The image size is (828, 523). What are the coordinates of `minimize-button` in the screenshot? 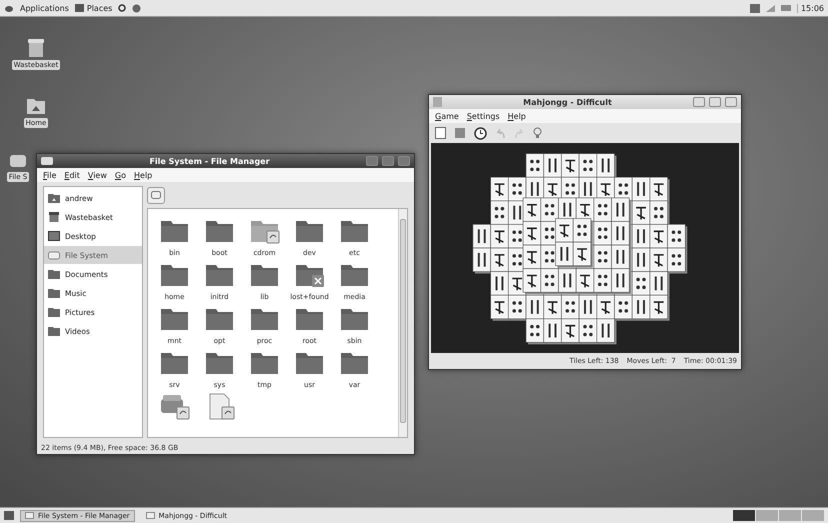 It's located at (699, 102).